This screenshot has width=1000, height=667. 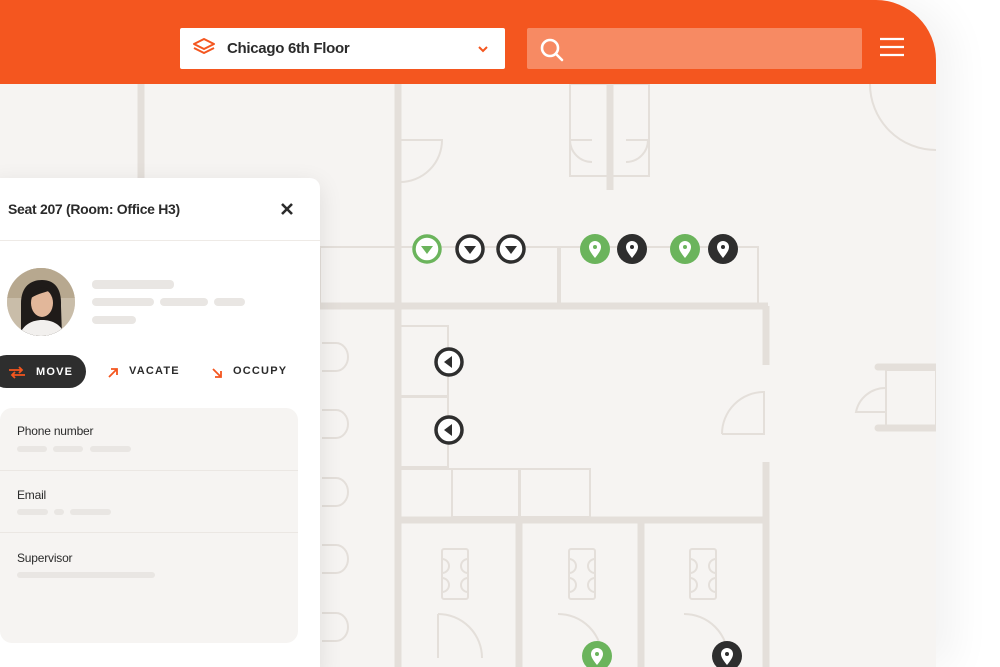 I want to click on move-button: MOVE, so click(x=43, y=371).